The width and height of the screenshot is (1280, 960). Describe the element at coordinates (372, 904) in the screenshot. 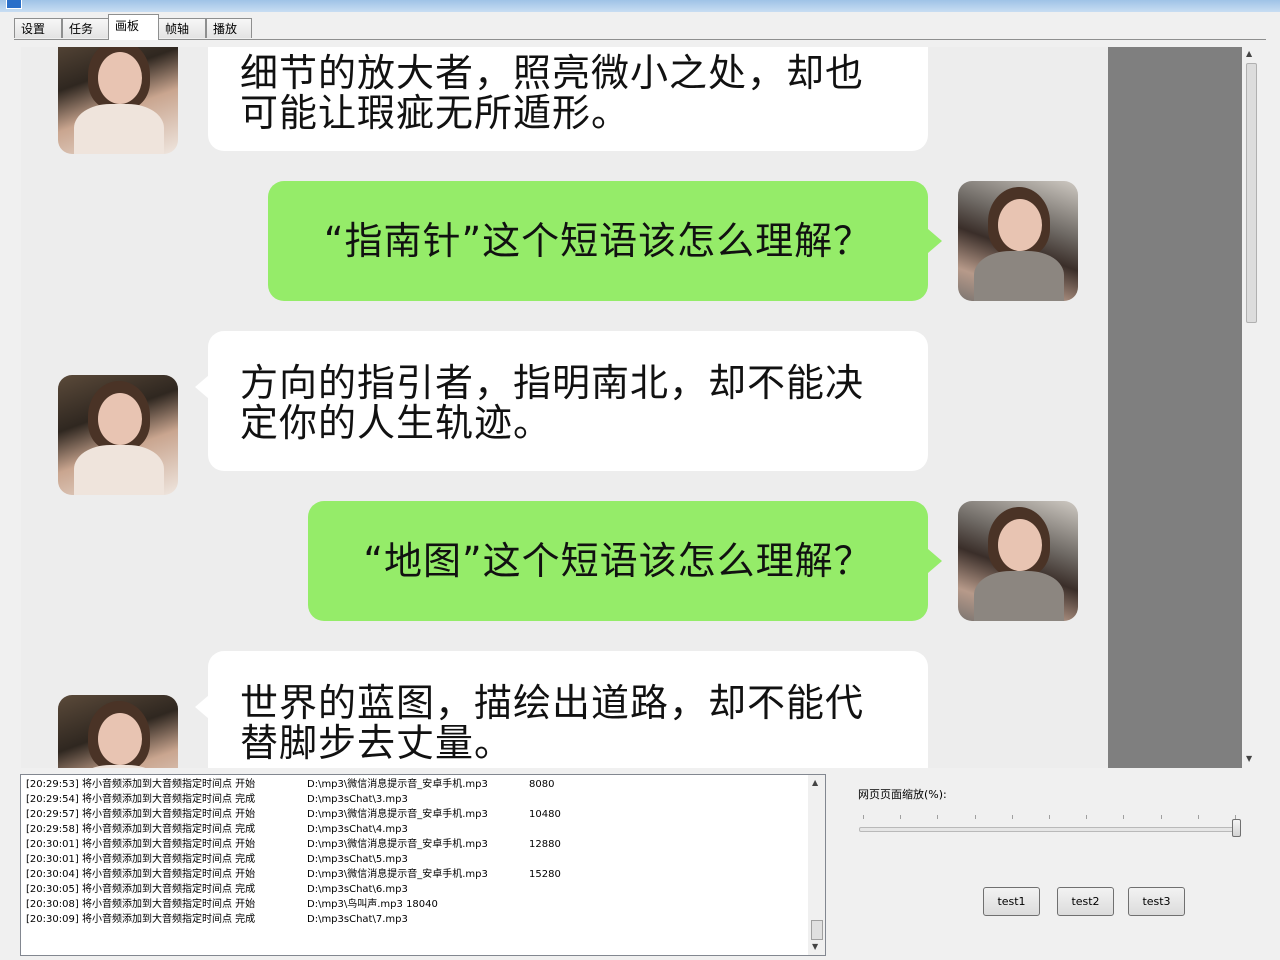

I see `log-path: D:\mp3\鸟叫声.mp3 18040` at that location.